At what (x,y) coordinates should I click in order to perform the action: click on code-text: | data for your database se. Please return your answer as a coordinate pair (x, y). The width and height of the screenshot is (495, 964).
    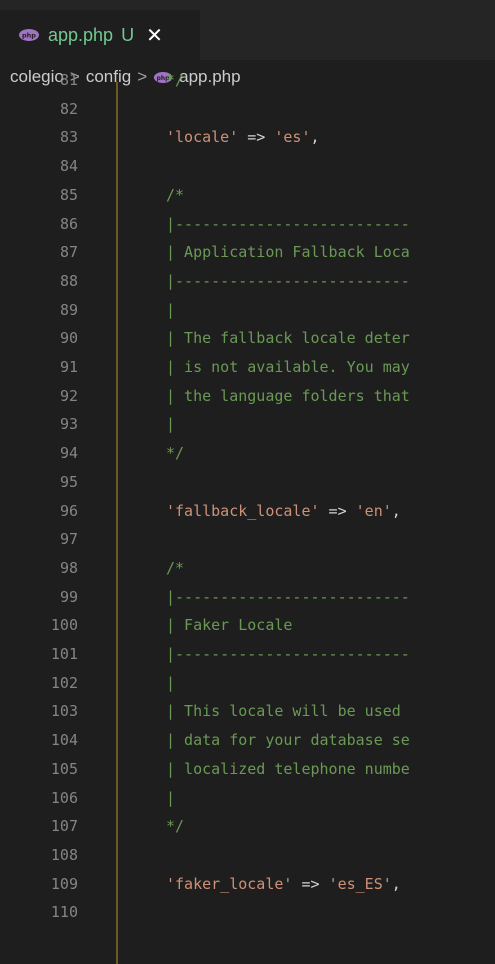
    Looking at the image, I should click on (288, 740).